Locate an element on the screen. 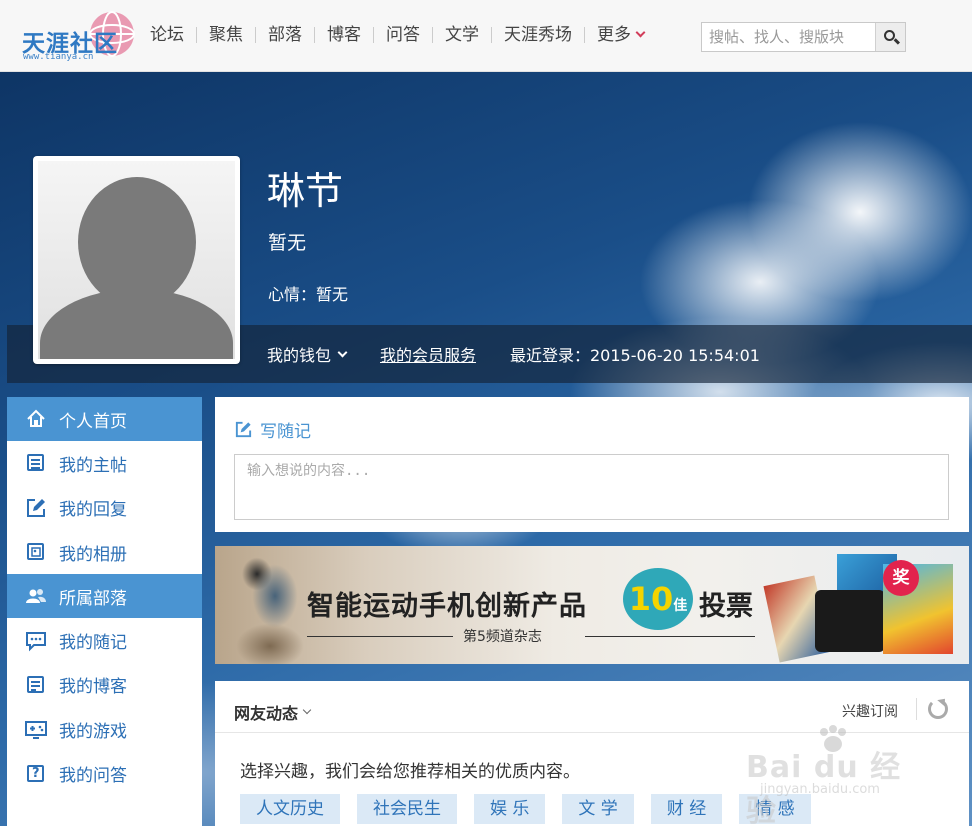 This screenshot has width=972, height=826. wallet-label: 我的钱包 is located at coordinates (299, 355).